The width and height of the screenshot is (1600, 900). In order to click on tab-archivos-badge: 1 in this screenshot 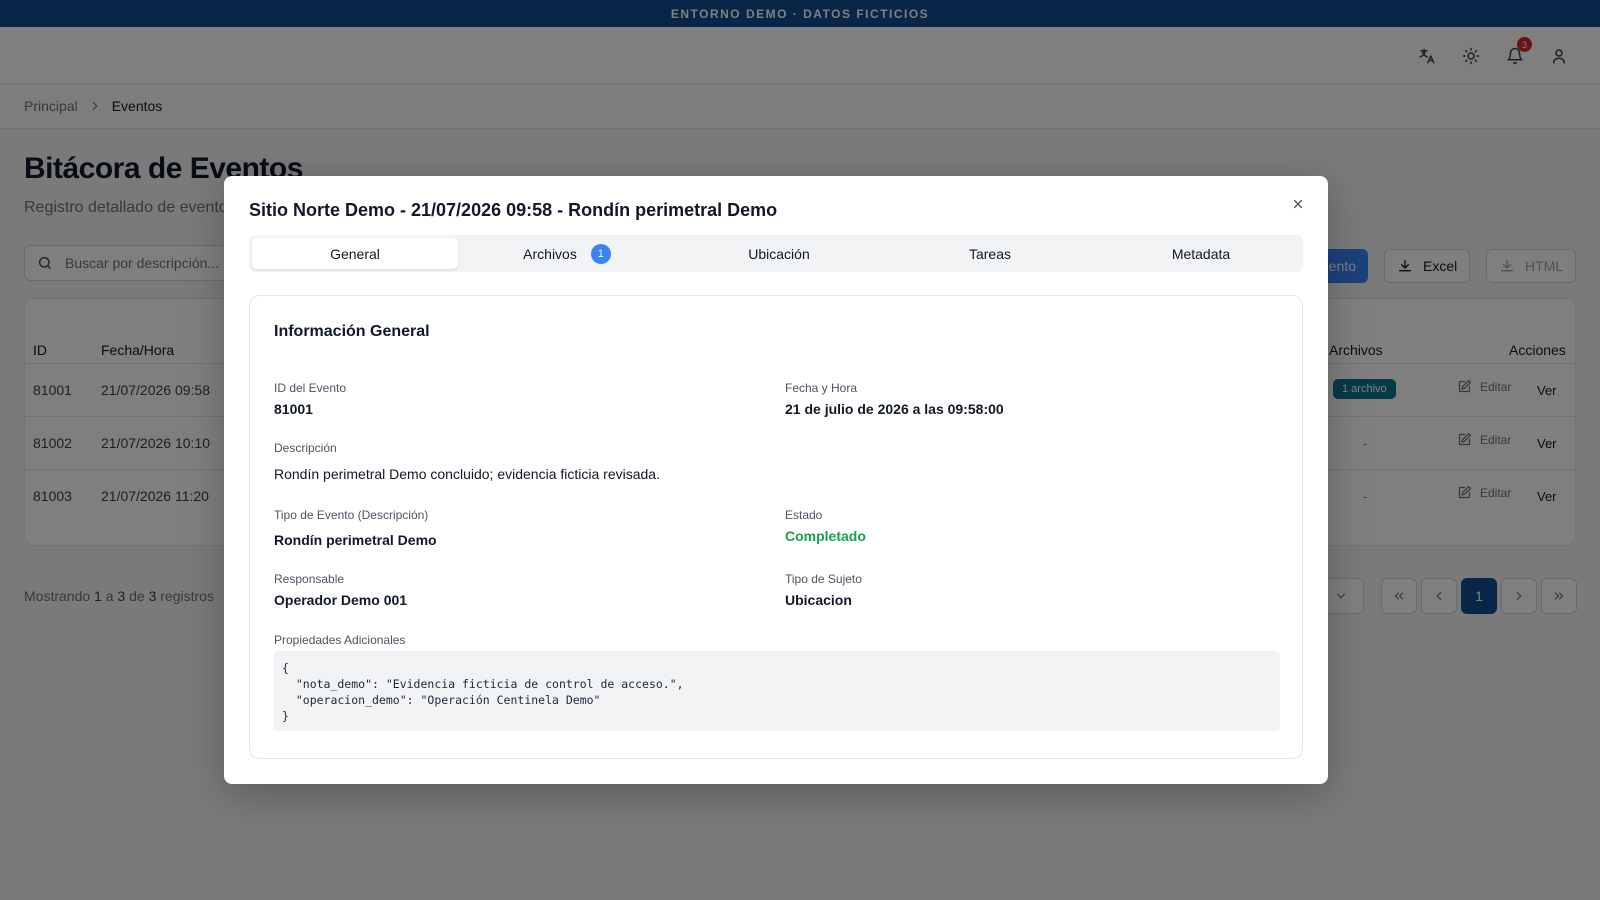, I will do `click(600, 253)`.